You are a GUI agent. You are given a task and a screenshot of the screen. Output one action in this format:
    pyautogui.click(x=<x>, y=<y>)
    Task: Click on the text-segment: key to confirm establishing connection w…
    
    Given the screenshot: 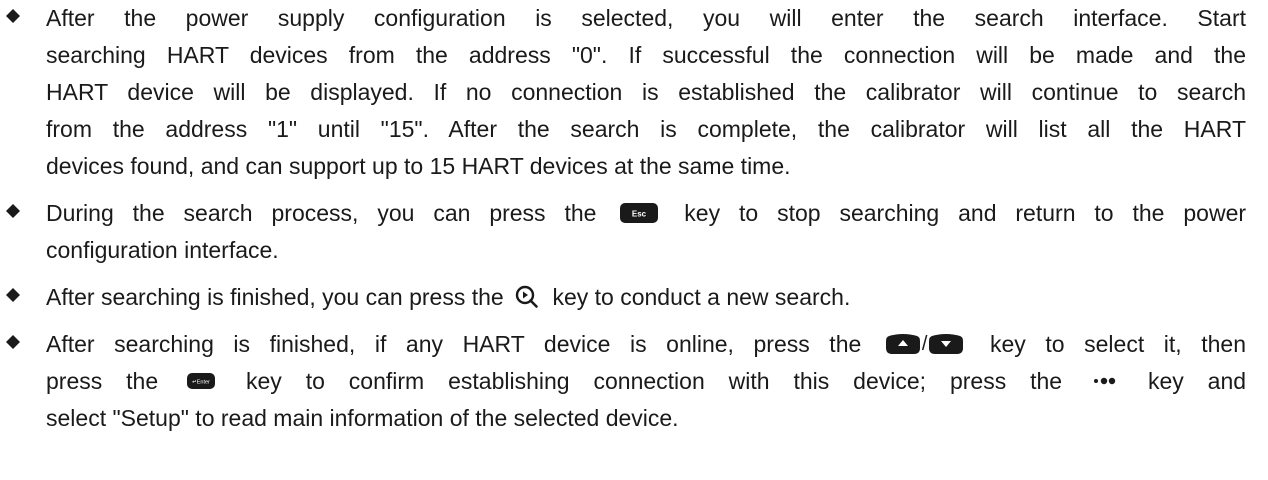 What is the action you would take?
    pyautogui.click(x=654, y=381)
    